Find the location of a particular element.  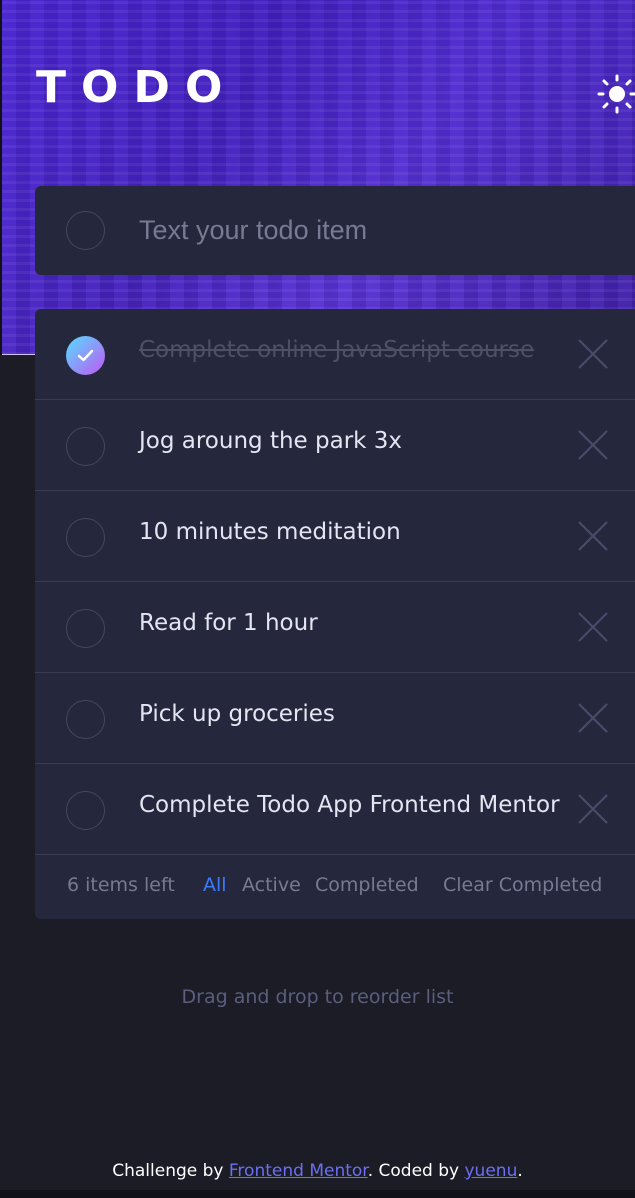

todo-item: Complete Todo App Frontend Mentor is located at coordinates (335, 809).